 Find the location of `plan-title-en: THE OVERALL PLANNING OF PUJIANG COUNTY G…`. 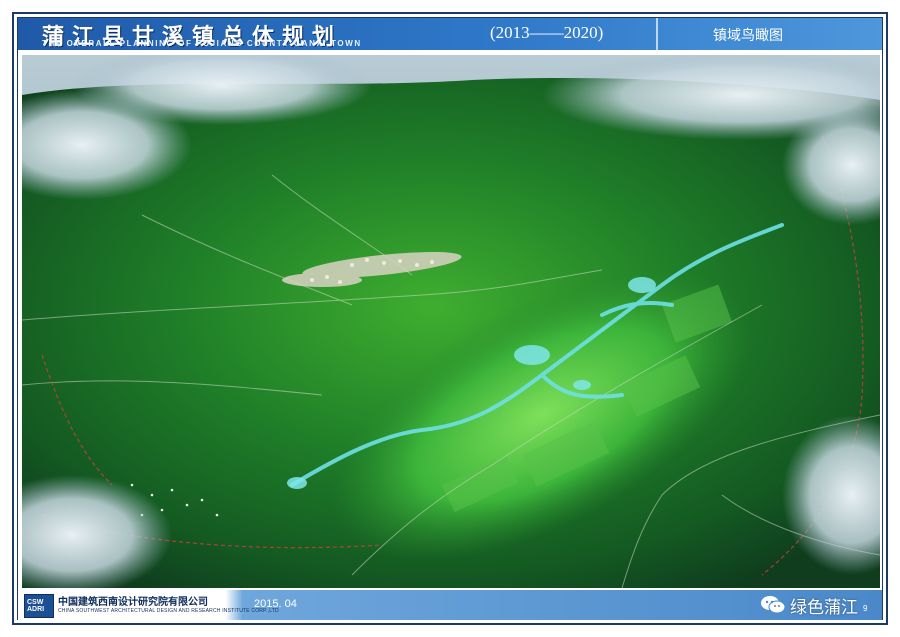

plan-title-en: THE OVERALL PLANNING OF PUJIANG COUNTY G… is located at coordinates (202, 43).